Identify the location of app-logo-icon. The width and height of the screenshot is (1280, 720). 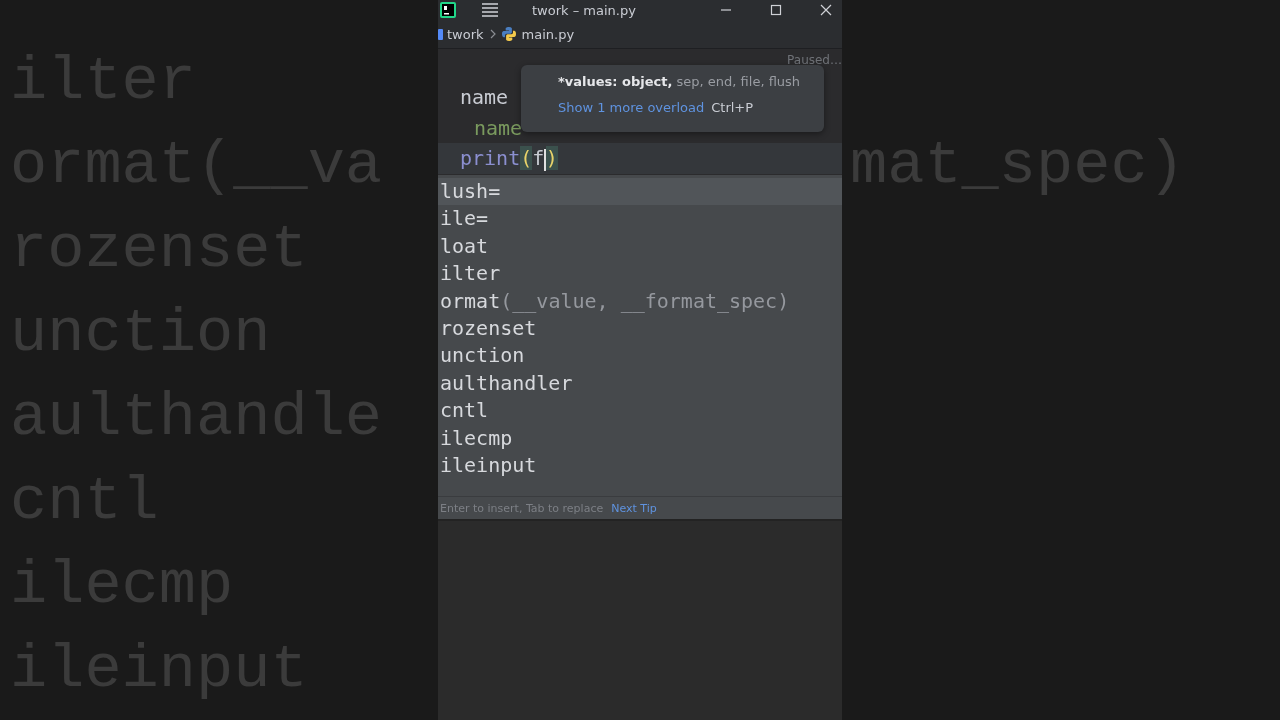
(448, 10).